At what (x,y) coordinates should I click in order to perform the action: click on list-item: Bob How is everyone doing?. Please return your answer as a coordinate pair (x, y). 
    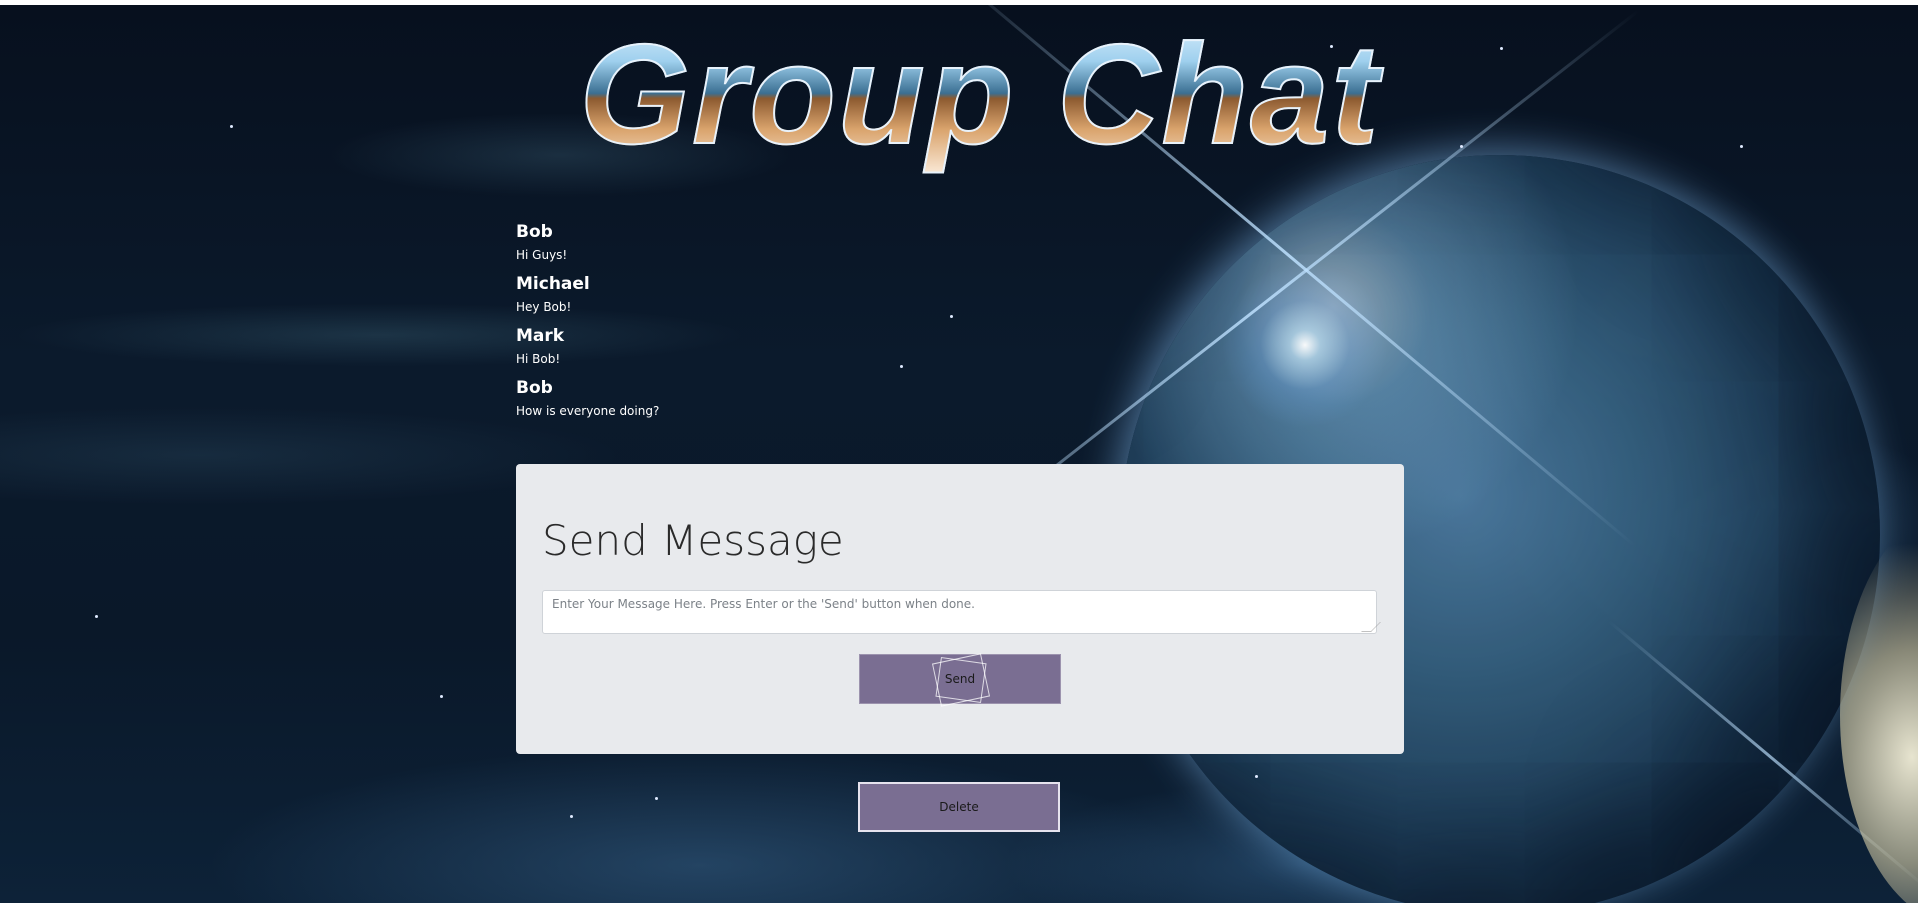
    Looking at the image, I should click on (866, 398).